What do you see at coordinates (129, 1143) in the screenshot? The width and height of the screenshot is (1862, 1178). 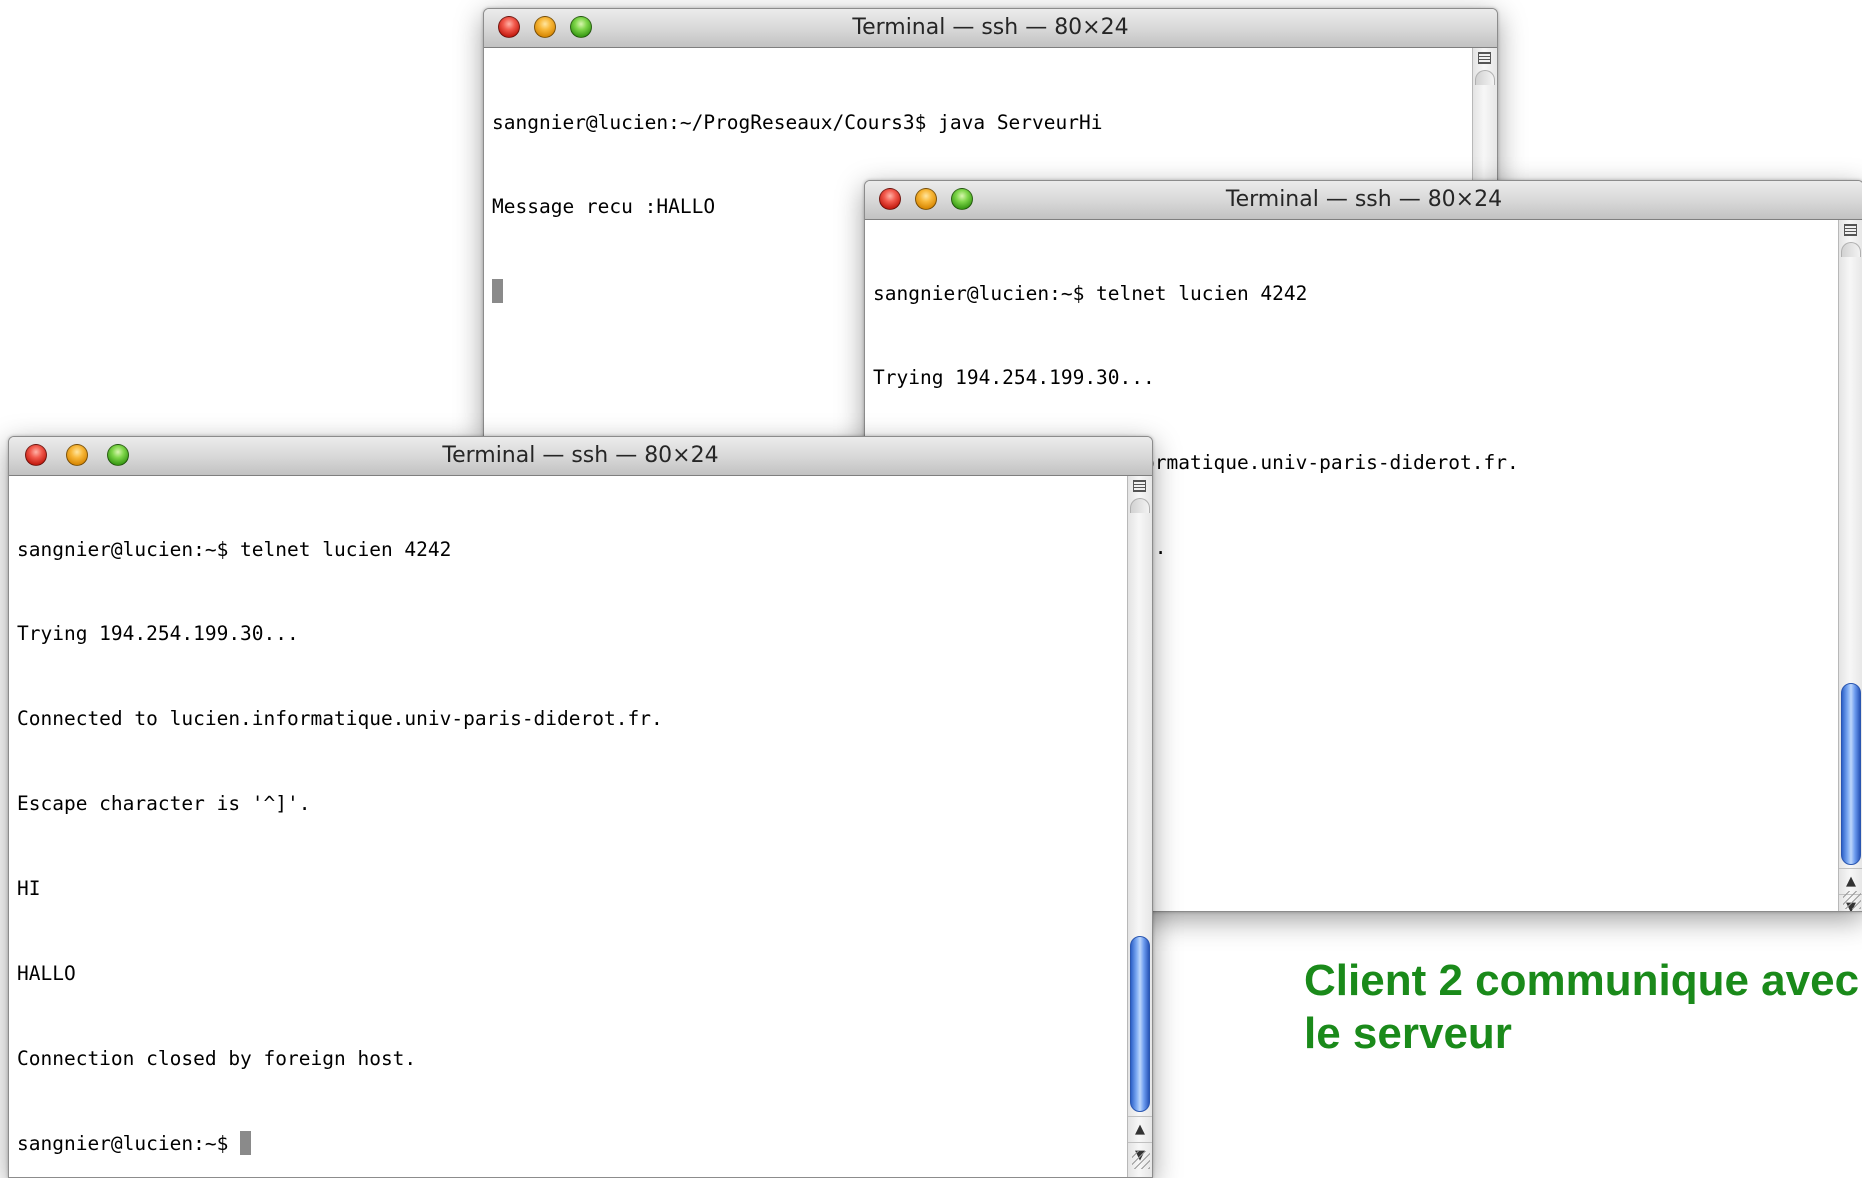 I see `terminal-prompt: sangnier@lucien:~$` at bounding box center [129, 1143].